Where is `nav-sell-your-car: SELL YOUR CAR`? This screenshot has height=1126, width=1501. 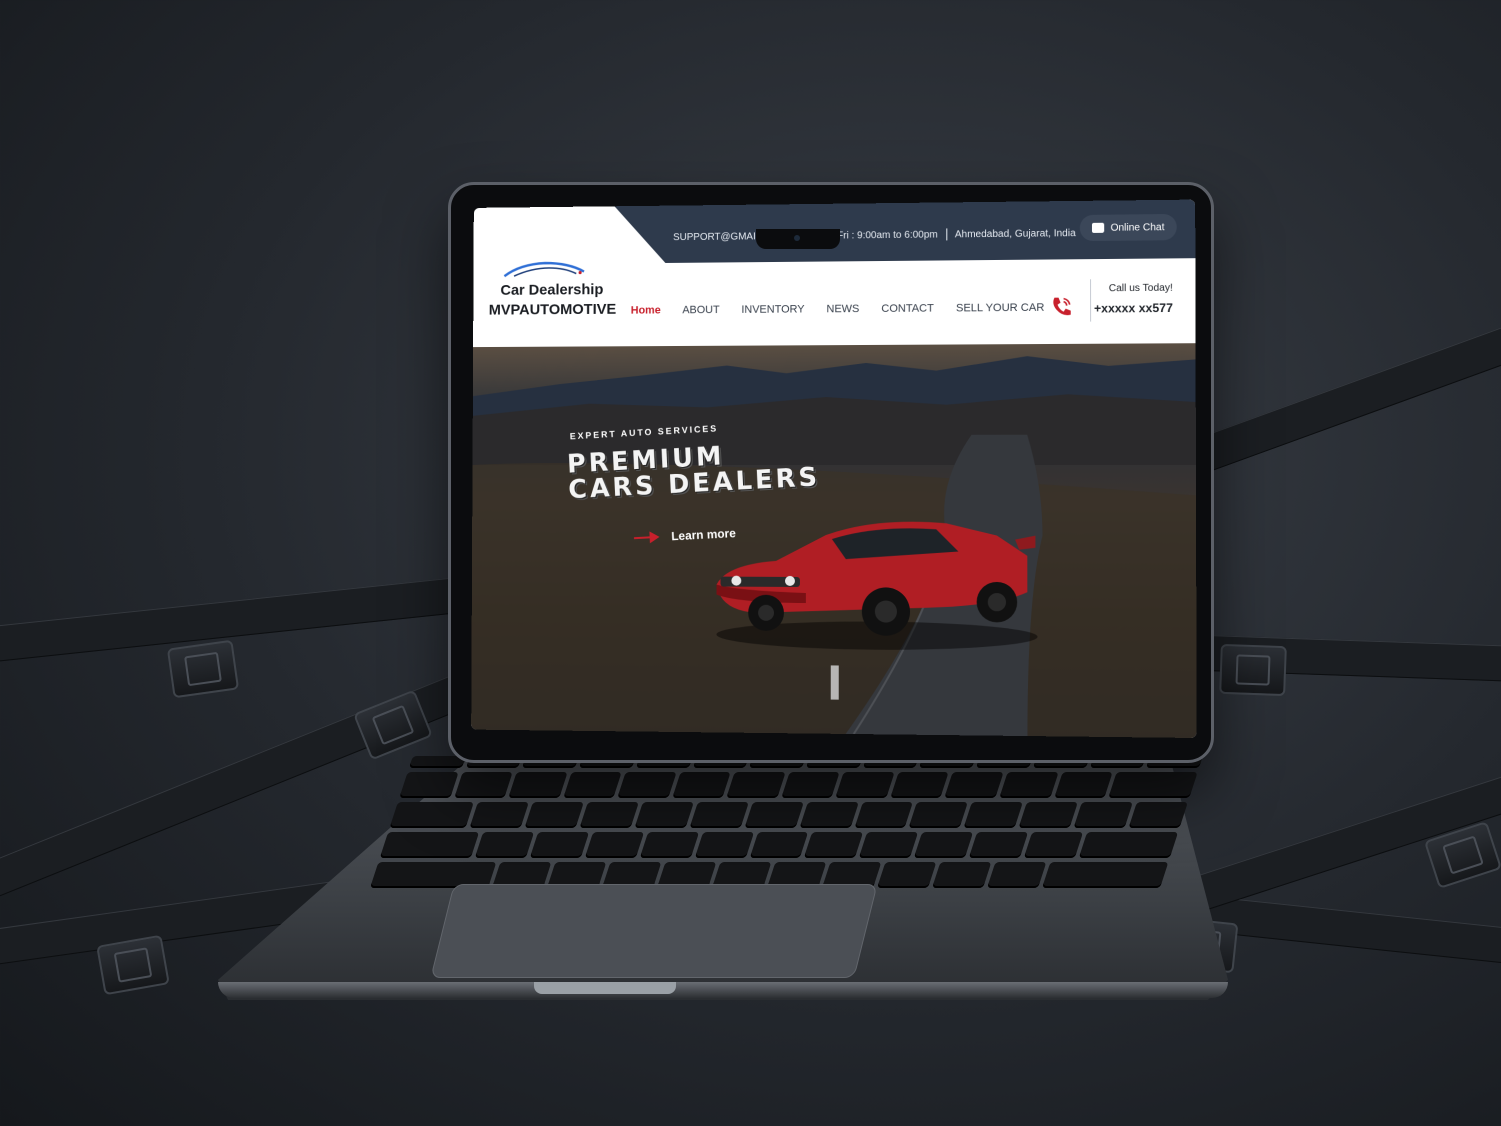 nav-sell-your-car: SELL YOUR CAR is located at coordinates (1000, 308).